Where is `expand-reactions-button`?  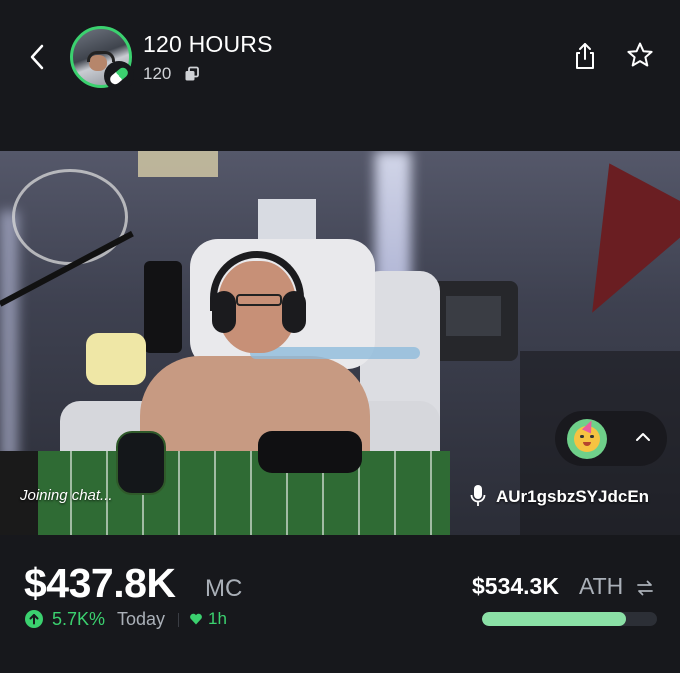
expand-reactions-button is located at coordinates (643, 437).